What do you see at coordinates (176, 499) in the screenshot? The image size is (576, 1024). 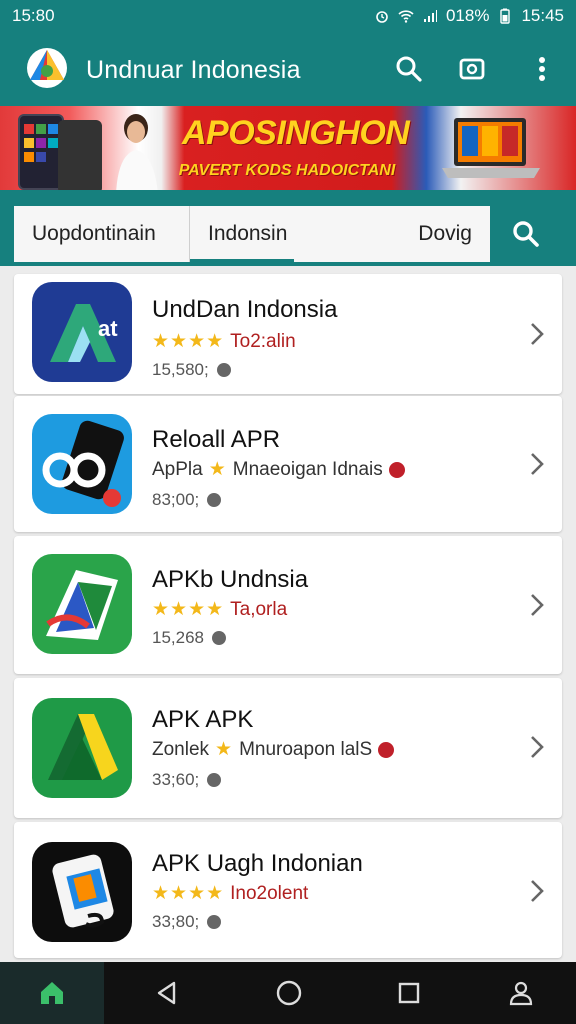 I see `download-count: 83;00;` at bounding box center [176, 499].